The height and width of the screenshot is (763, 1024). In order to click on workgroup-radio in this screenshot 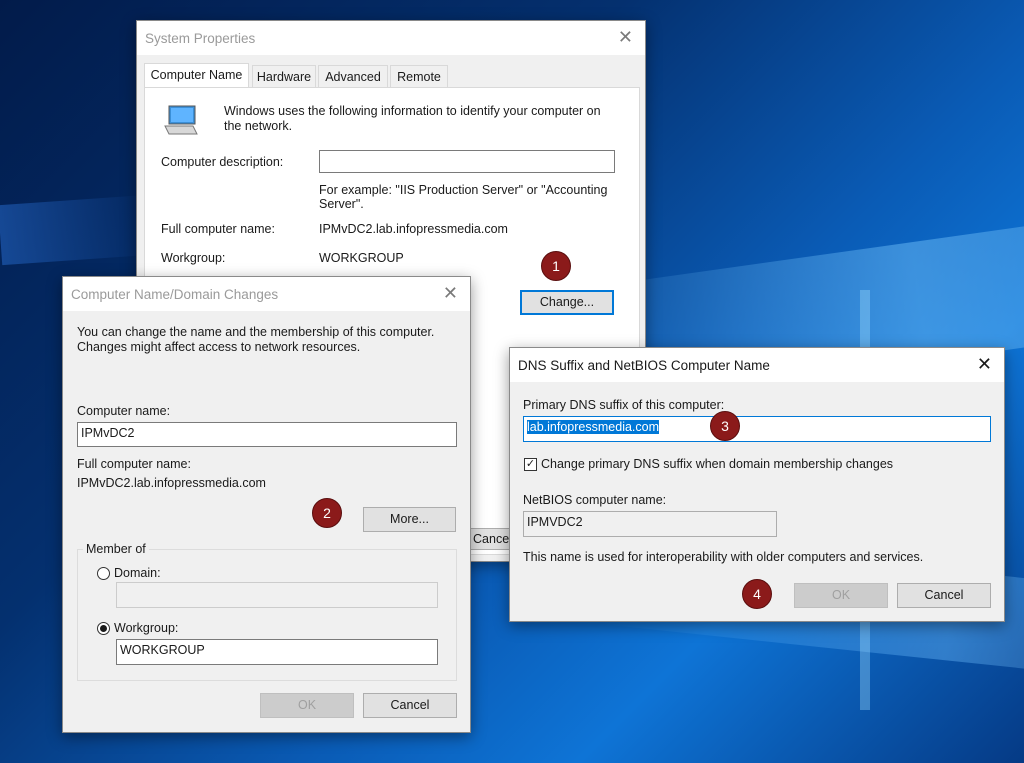, I will do `click(103, 628)`.